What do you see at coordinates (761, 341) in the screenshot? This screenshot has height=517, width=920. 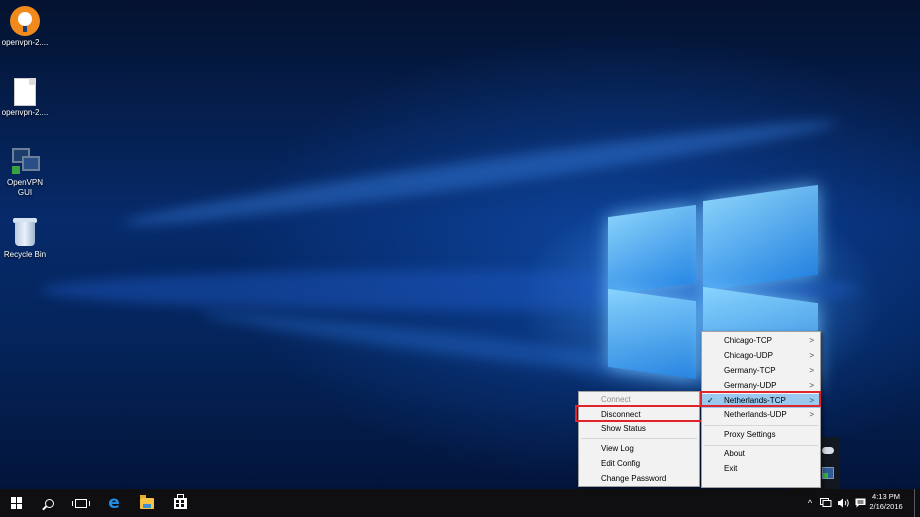 I see `menu-item-chicago-tcp: Chicago-TCP >` at bounding box center [761, 341].